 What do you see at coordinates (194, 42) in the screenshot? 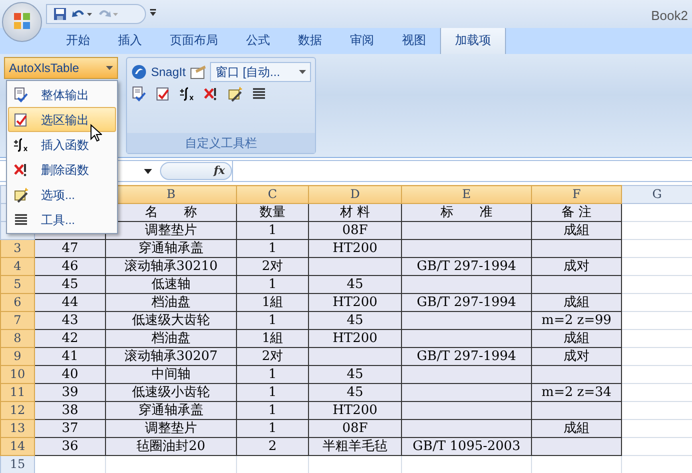
I see `ribbon-tab: 页面布局` at bounding box center [194, 42].